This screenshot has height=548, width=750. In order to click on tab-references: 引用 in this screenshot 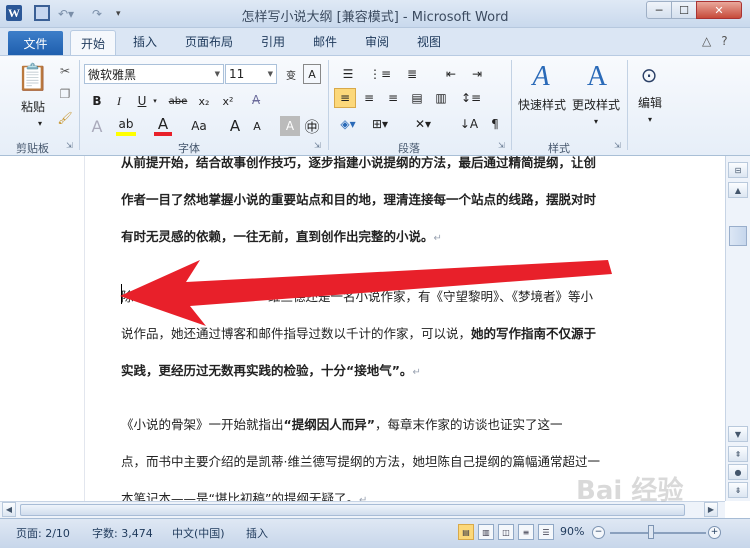, I will do `click(273, 41)`.